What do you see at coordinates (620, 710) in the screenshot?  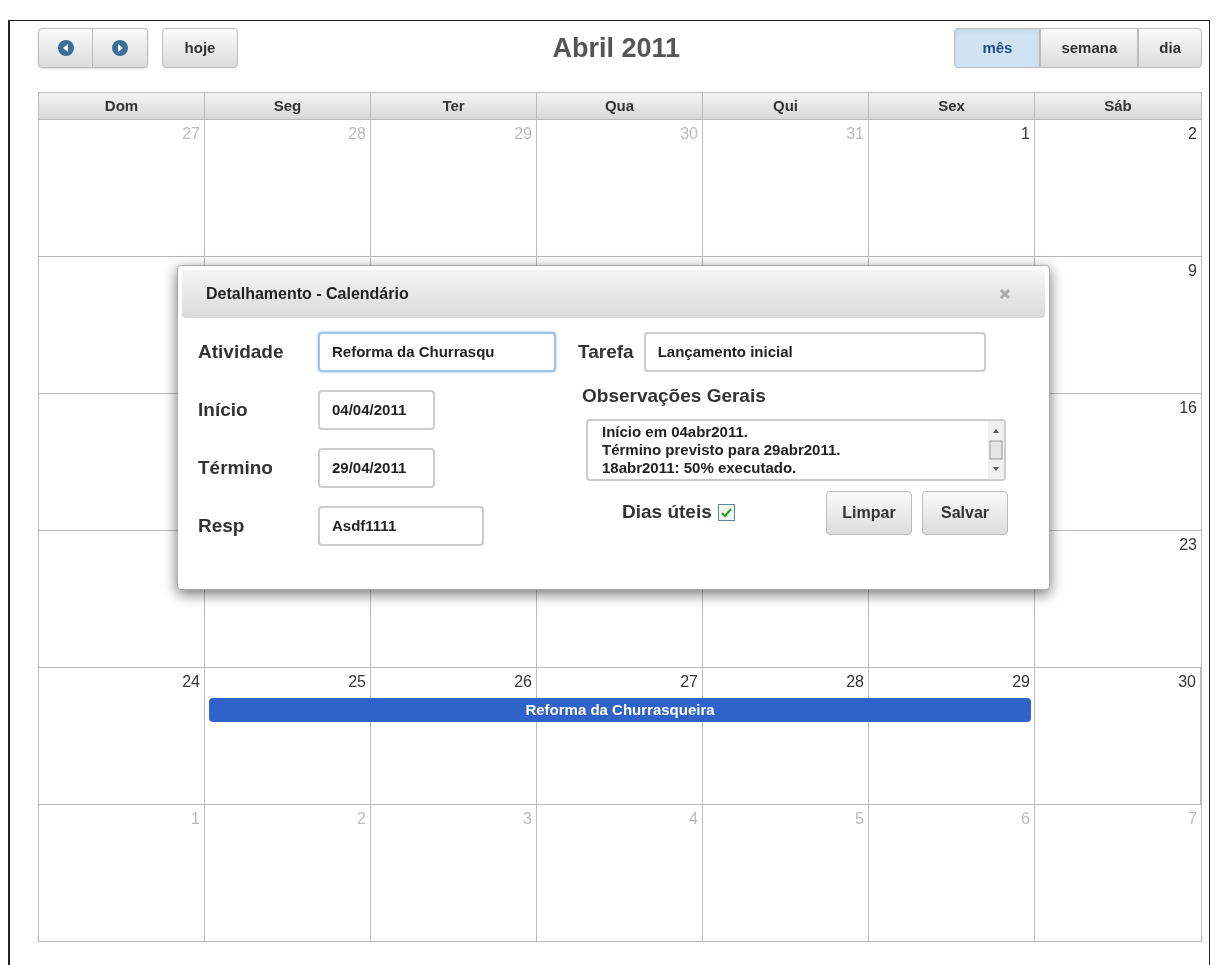 I see `event-bar: Reforma da Churrasqueira` at bounding box center [620, 710].